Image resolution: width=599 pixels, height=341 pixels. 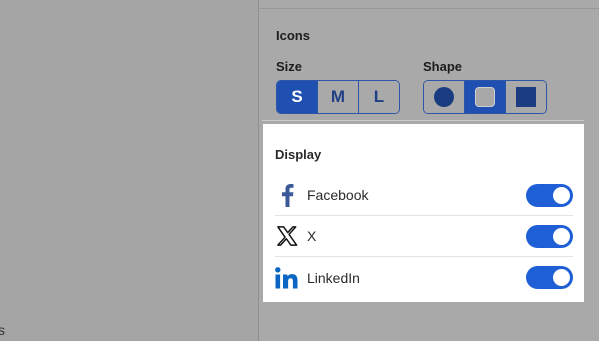 What do you see at coordinates (298, 154) in the screenshot?
I see `display-section-title: Display` at bounding box center [298, 154].